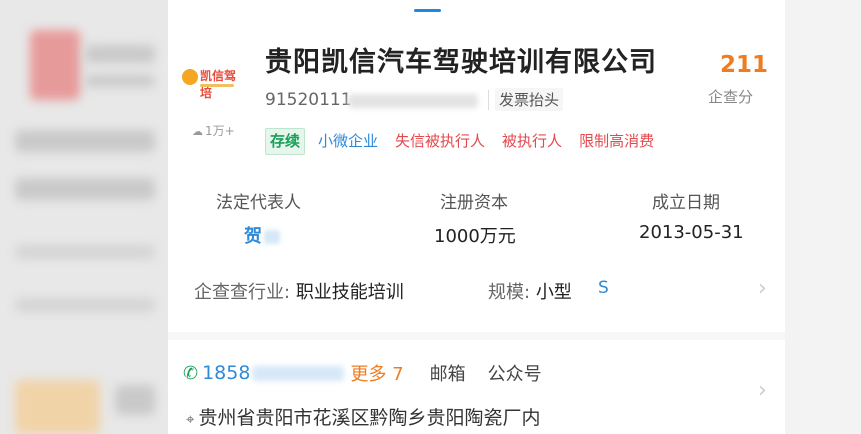  Describe the element at coordinates (369, 418) in the screenshot. I see `address-text: 贵州省贵阳市花溪区黔陶乡贵阳陶瓷厂内` at that location.